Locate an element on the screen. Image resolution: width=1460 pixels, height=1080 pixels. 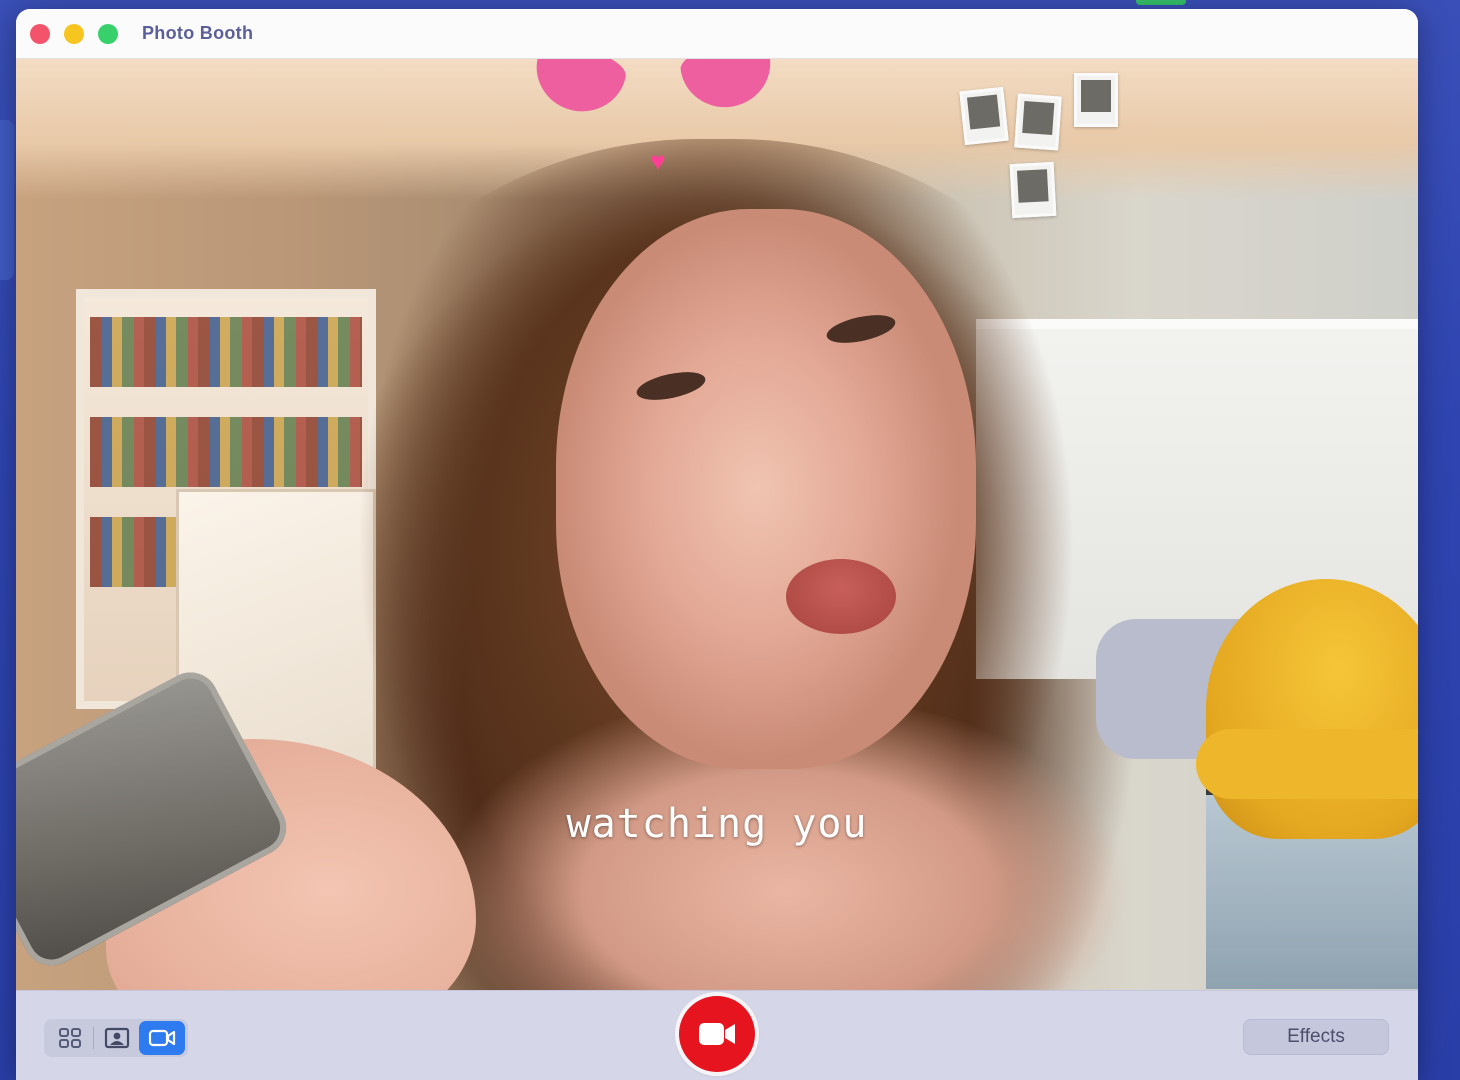
desktop-edge is located at coordinates (7, 200).